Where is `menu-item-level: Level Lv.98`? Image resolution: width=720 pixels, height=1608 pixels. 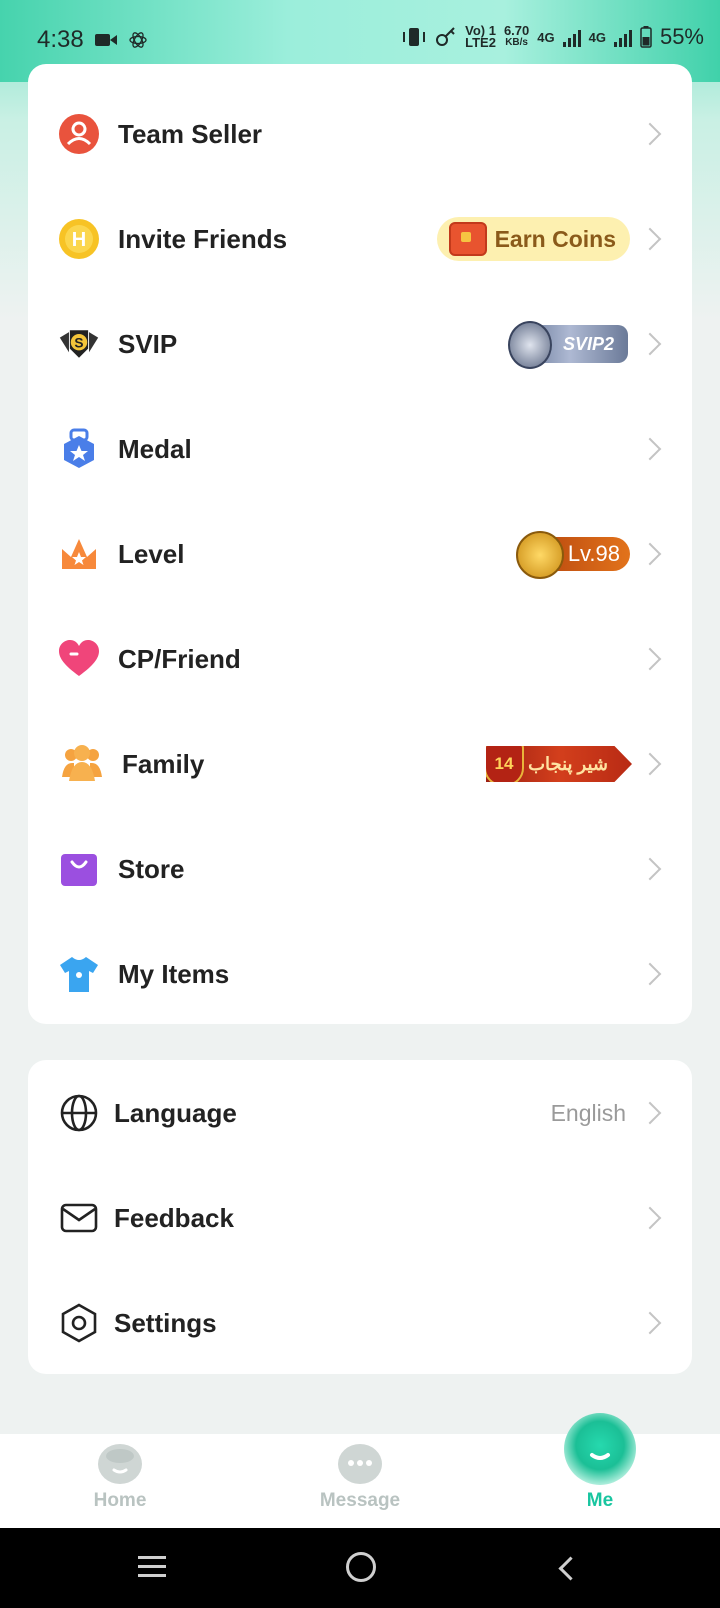 menu-item-level: Level Lv.98 is located at coordinates (360, 554).